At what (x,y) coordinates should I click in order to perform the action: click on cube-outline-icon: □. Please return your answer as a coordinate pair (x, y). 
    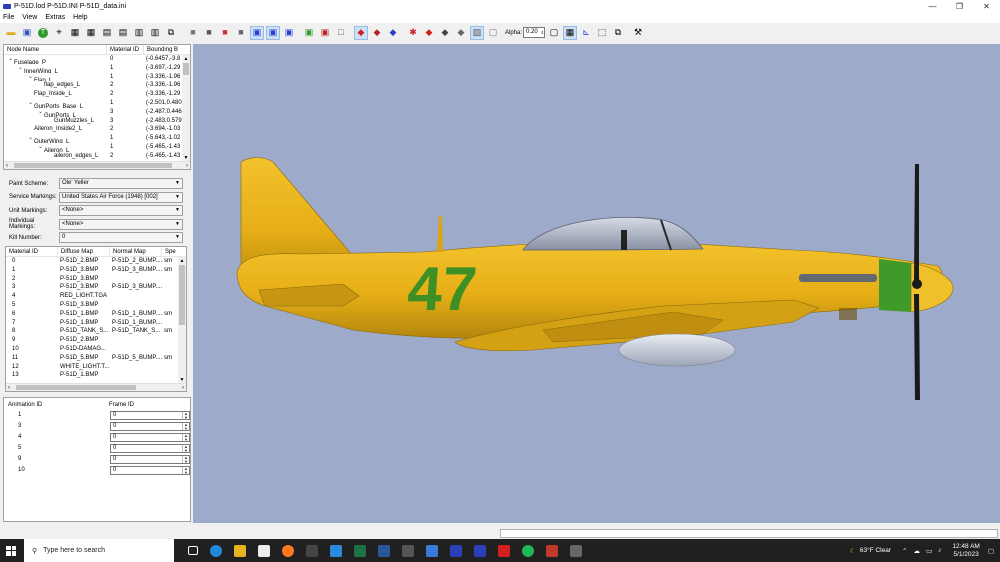
    Looking at the image, I should click on (341, 33).